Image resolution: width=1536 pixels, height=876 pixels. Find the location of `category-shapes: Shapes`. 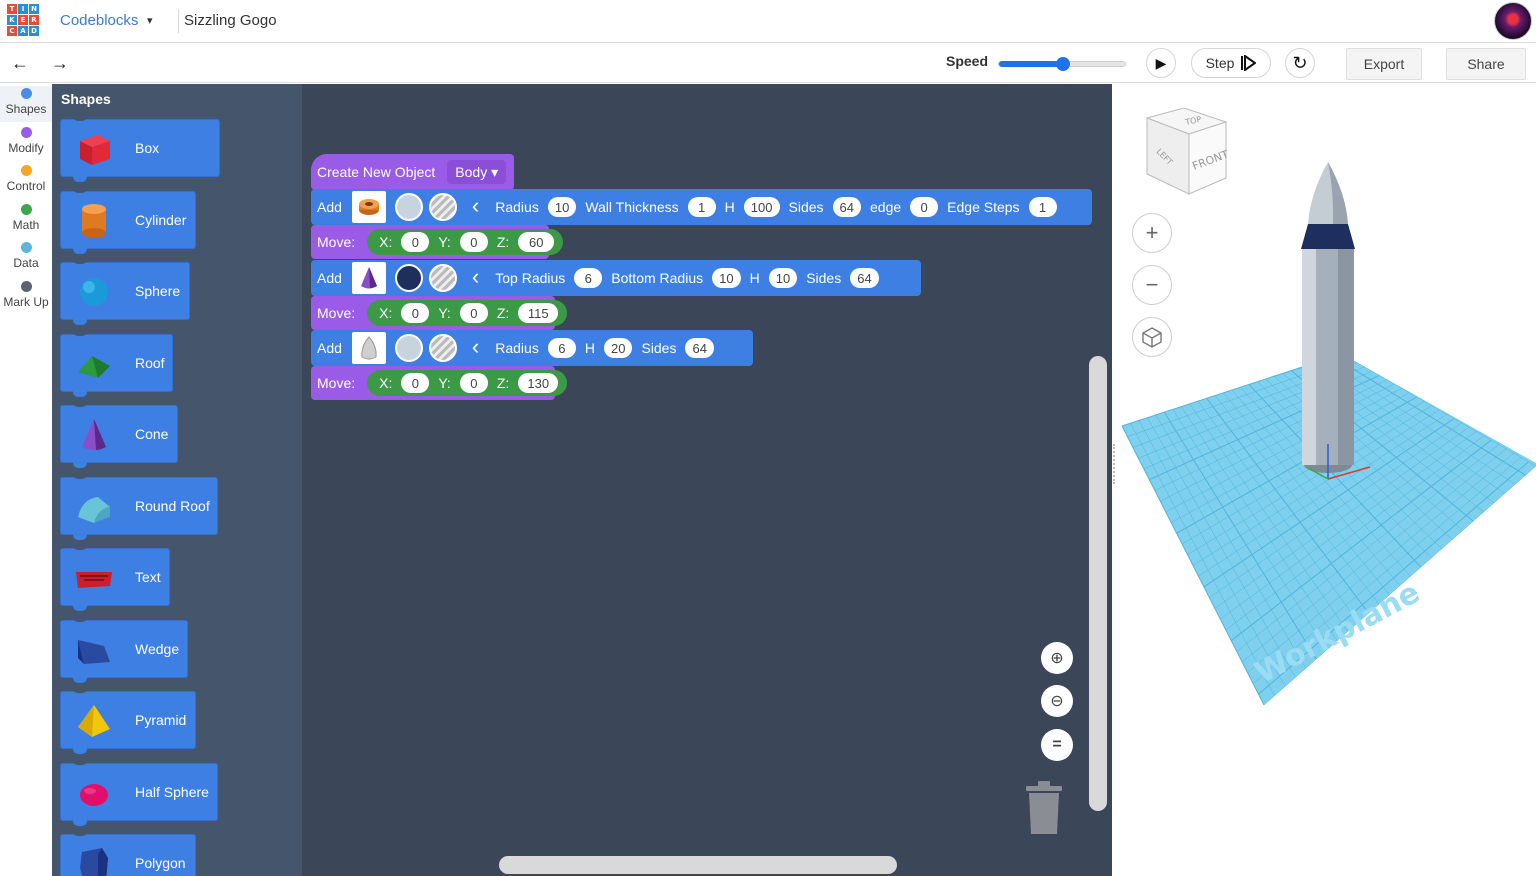

category-shapes: Shapes is located at coordinates (26, 104).